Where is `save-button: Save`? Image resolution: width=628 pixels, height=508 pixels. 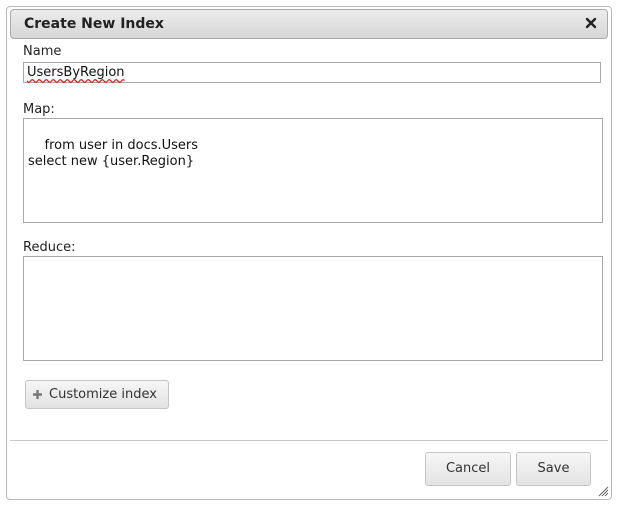
save-button: Save is located at coordinates (553, 469).